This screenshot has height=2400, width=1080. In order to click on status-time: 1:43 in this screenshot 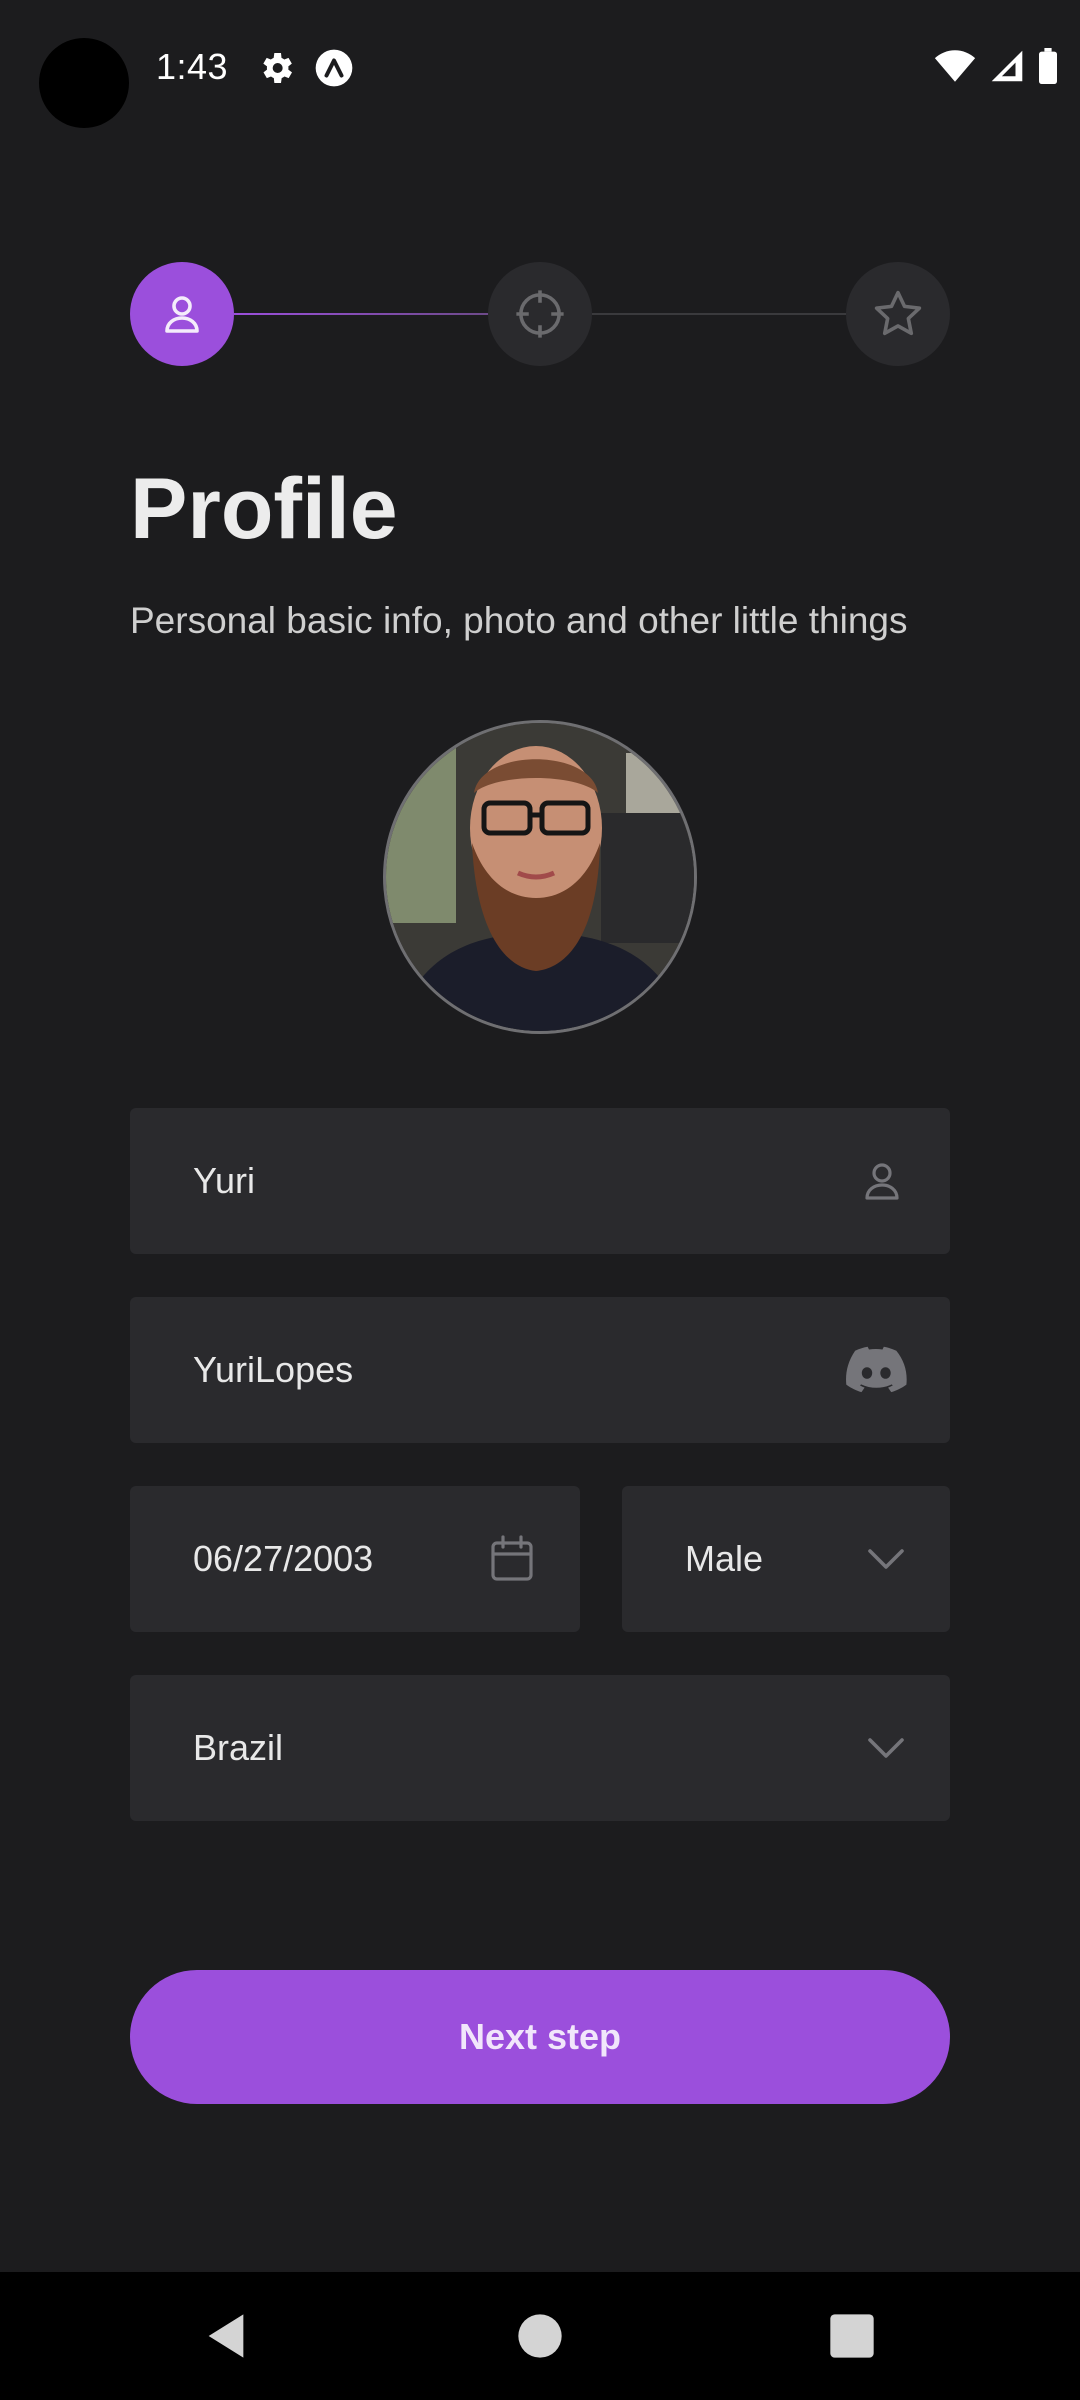, I will do `click(192, 66)`.